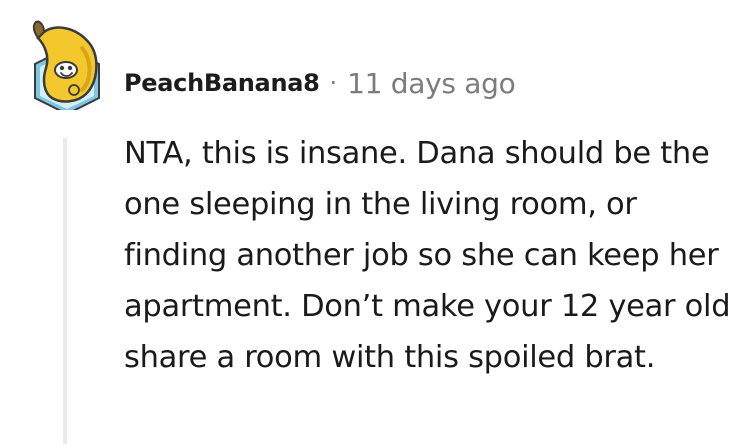 Image resolution: width=748 pixels, height=444 pixels. I want to click on comment-meta: PeachBanana8 · 11 days ago, so click(320, 83).